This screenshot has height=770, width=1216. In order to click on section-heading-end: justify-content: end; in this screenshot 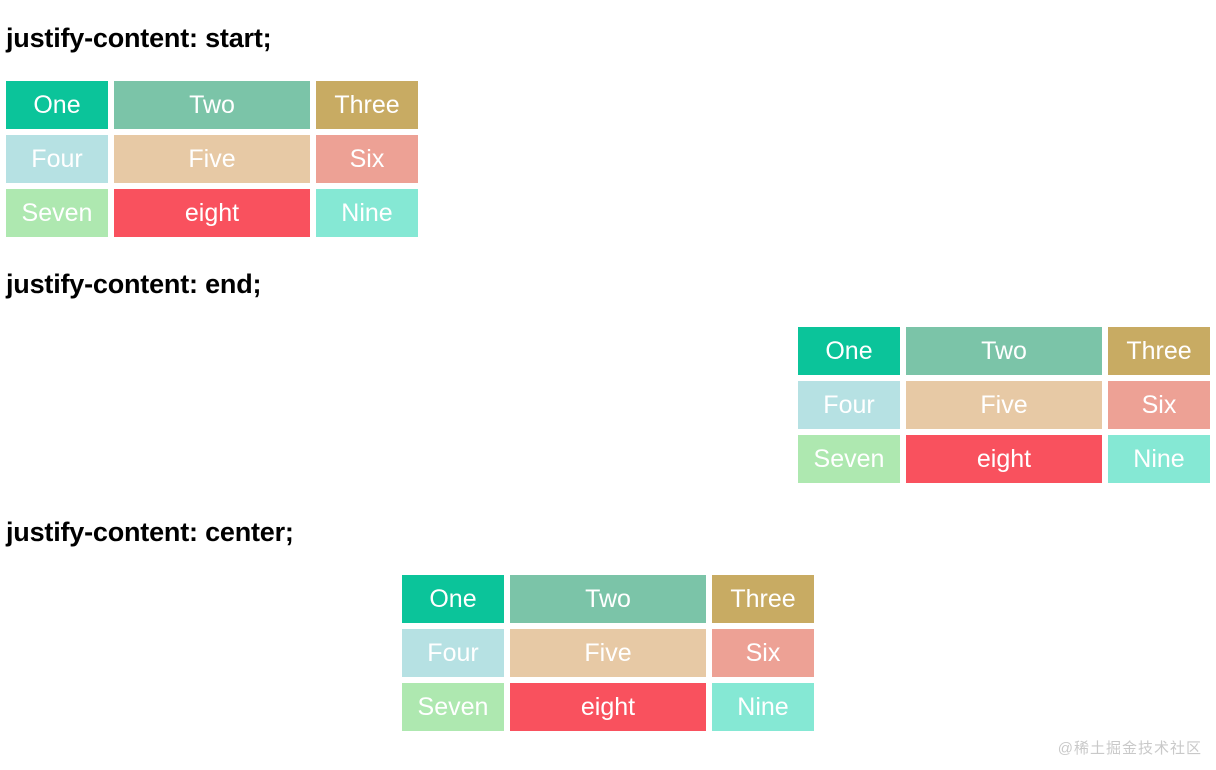, I will do `click(134, 284)`.